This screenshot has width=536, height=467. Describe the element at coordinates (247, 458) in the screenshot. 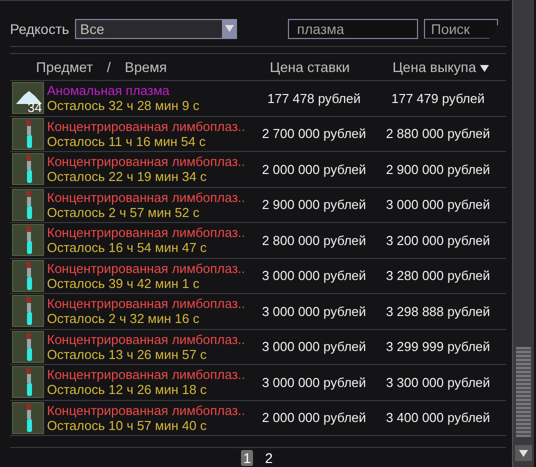

I see `page-link: 1` at that location.